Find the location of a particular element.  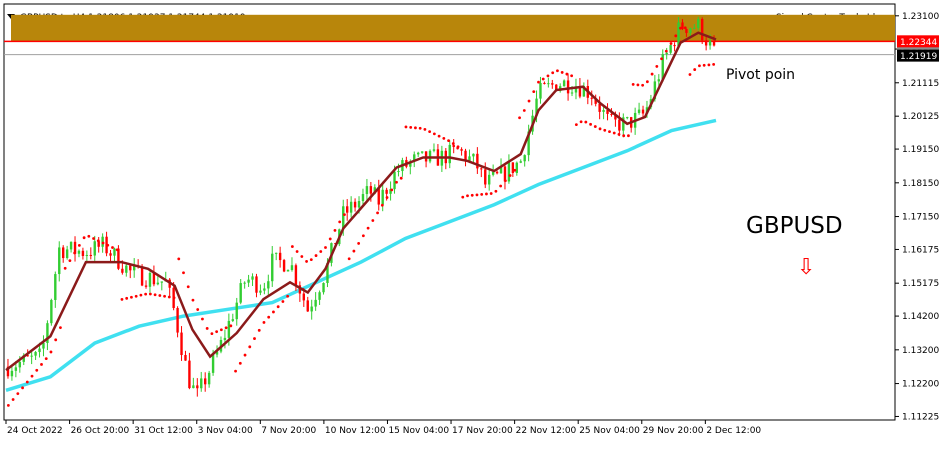

y-tick-label: 1.15175 is located at coordinates (920, 284).